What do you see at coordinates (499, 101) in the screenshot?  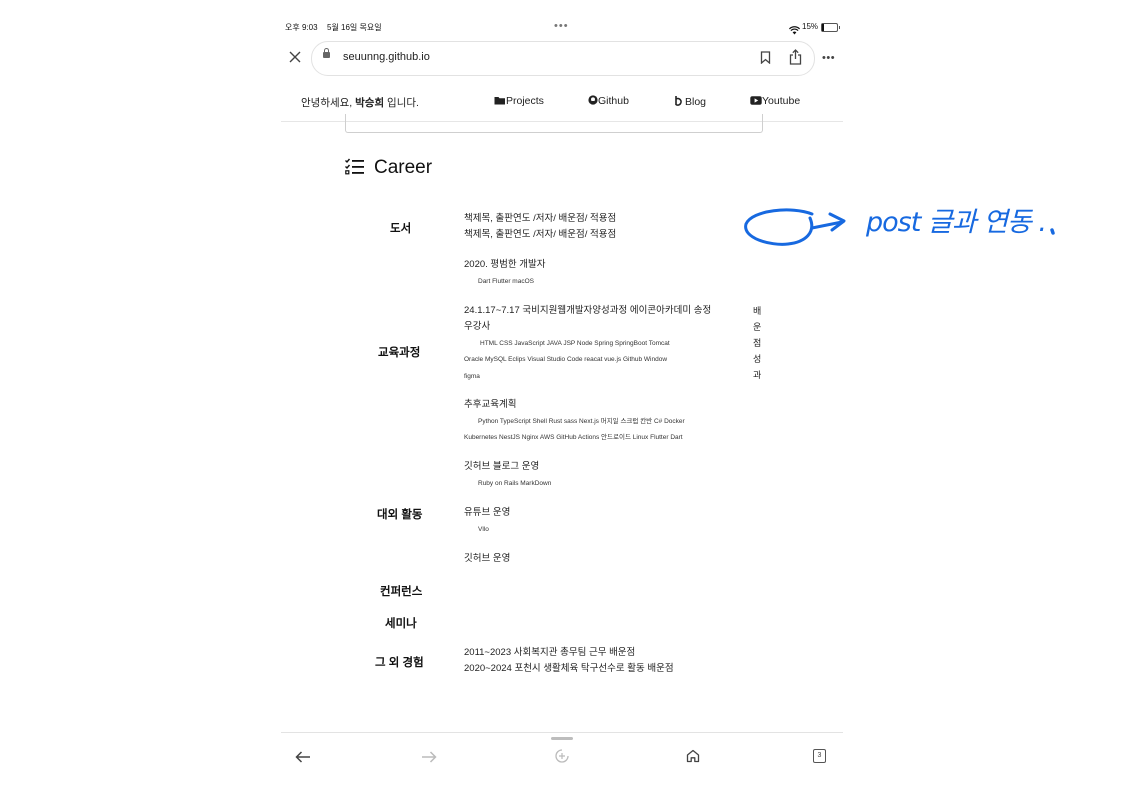 I see `folder-icon` at bounding box center [499, 101].